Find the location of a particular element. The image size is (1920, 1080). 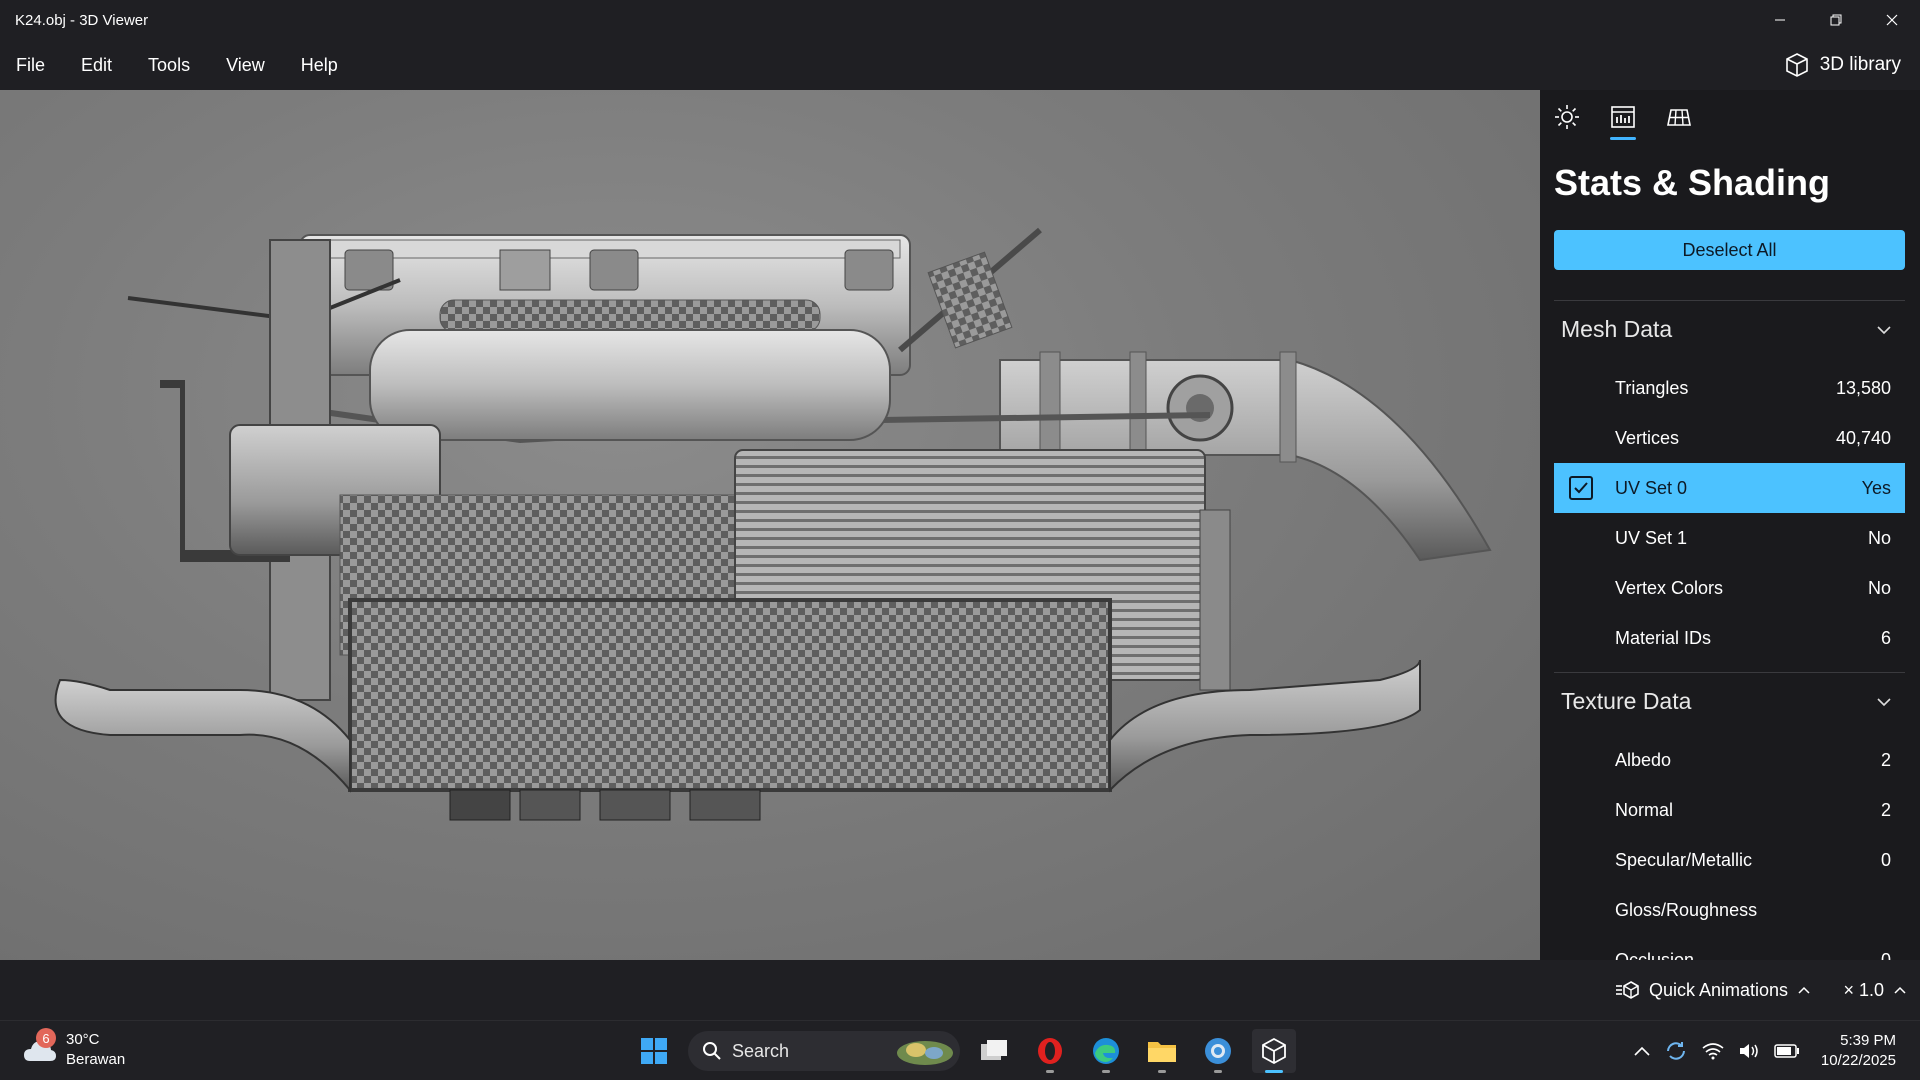

stats-icon is located at coordinates (1623, 117).